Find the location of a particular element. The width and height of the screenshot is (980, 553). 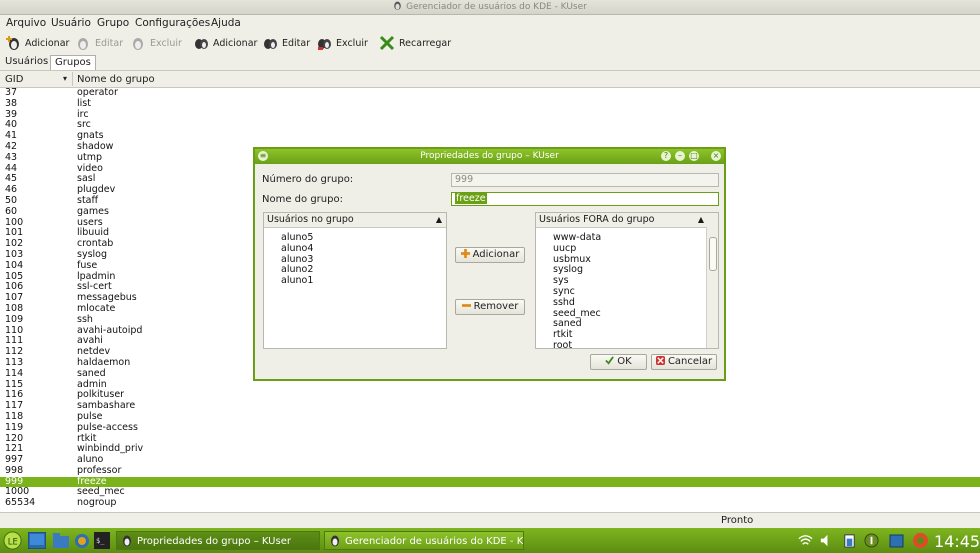

group-name-cell: fuse is located at coordinates (87, 265).